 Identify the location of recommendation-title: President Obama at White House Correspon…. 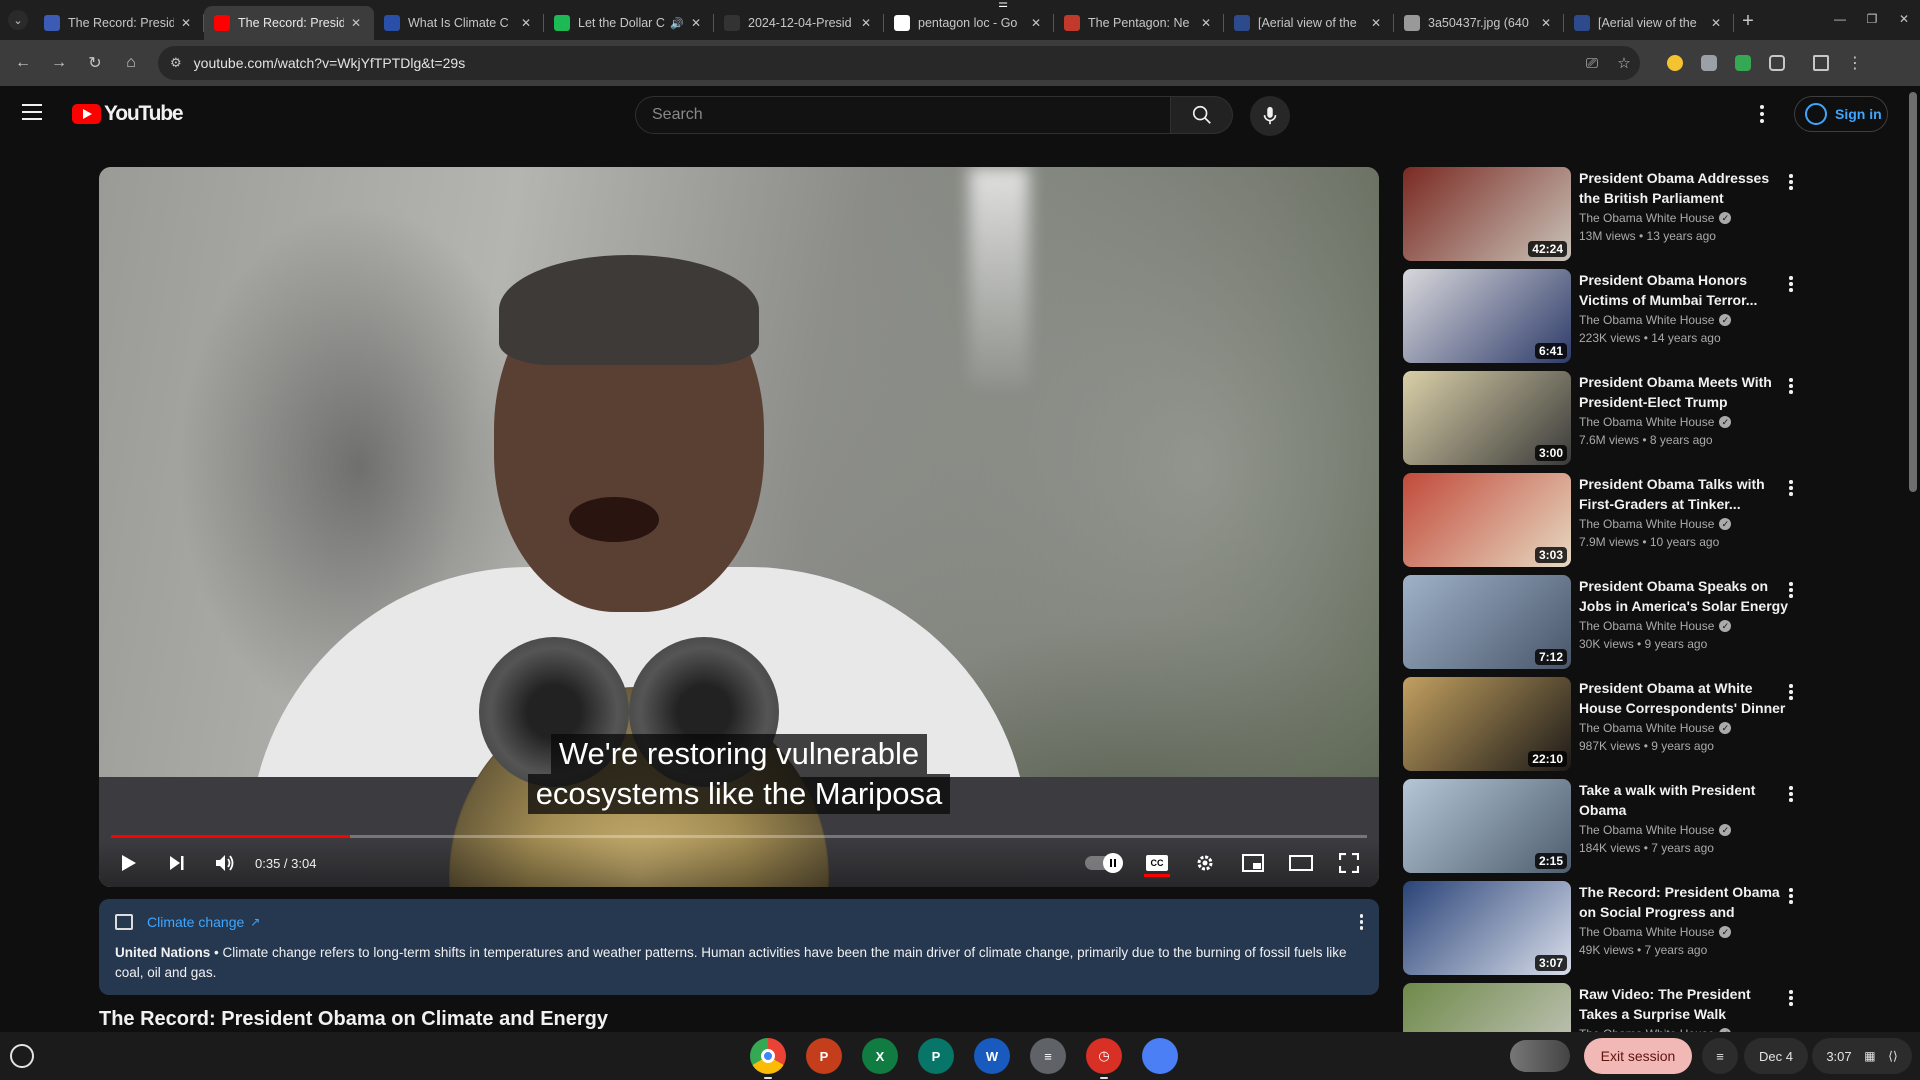
(1684, 698).